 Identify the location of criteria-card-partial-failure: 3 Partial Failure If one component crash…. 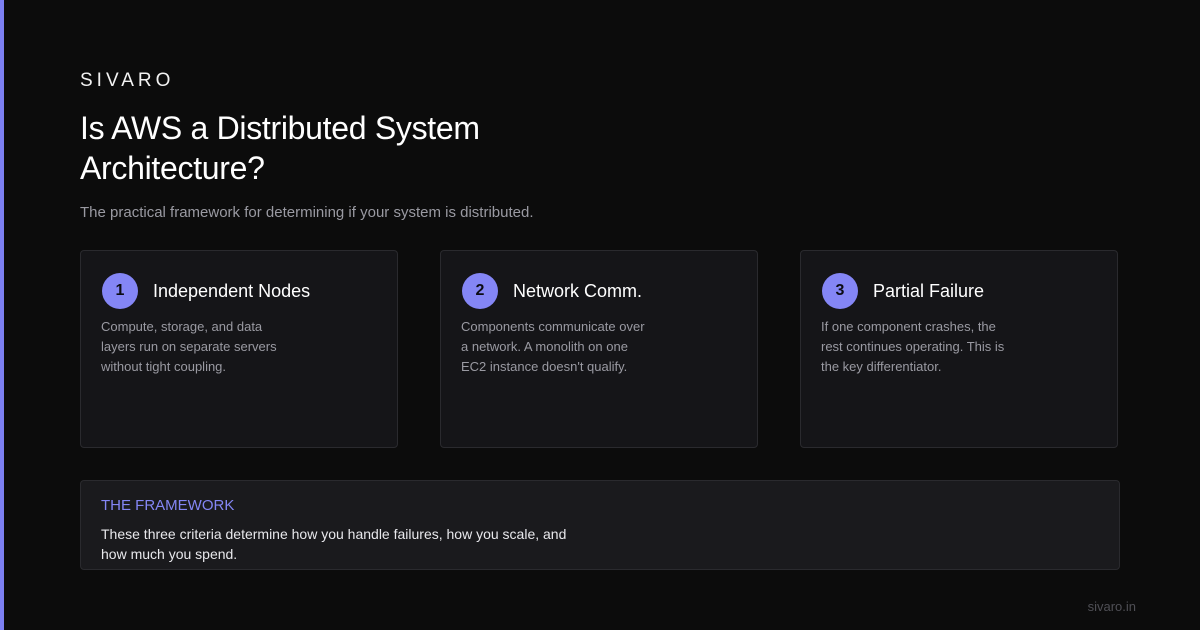
(959, 349).